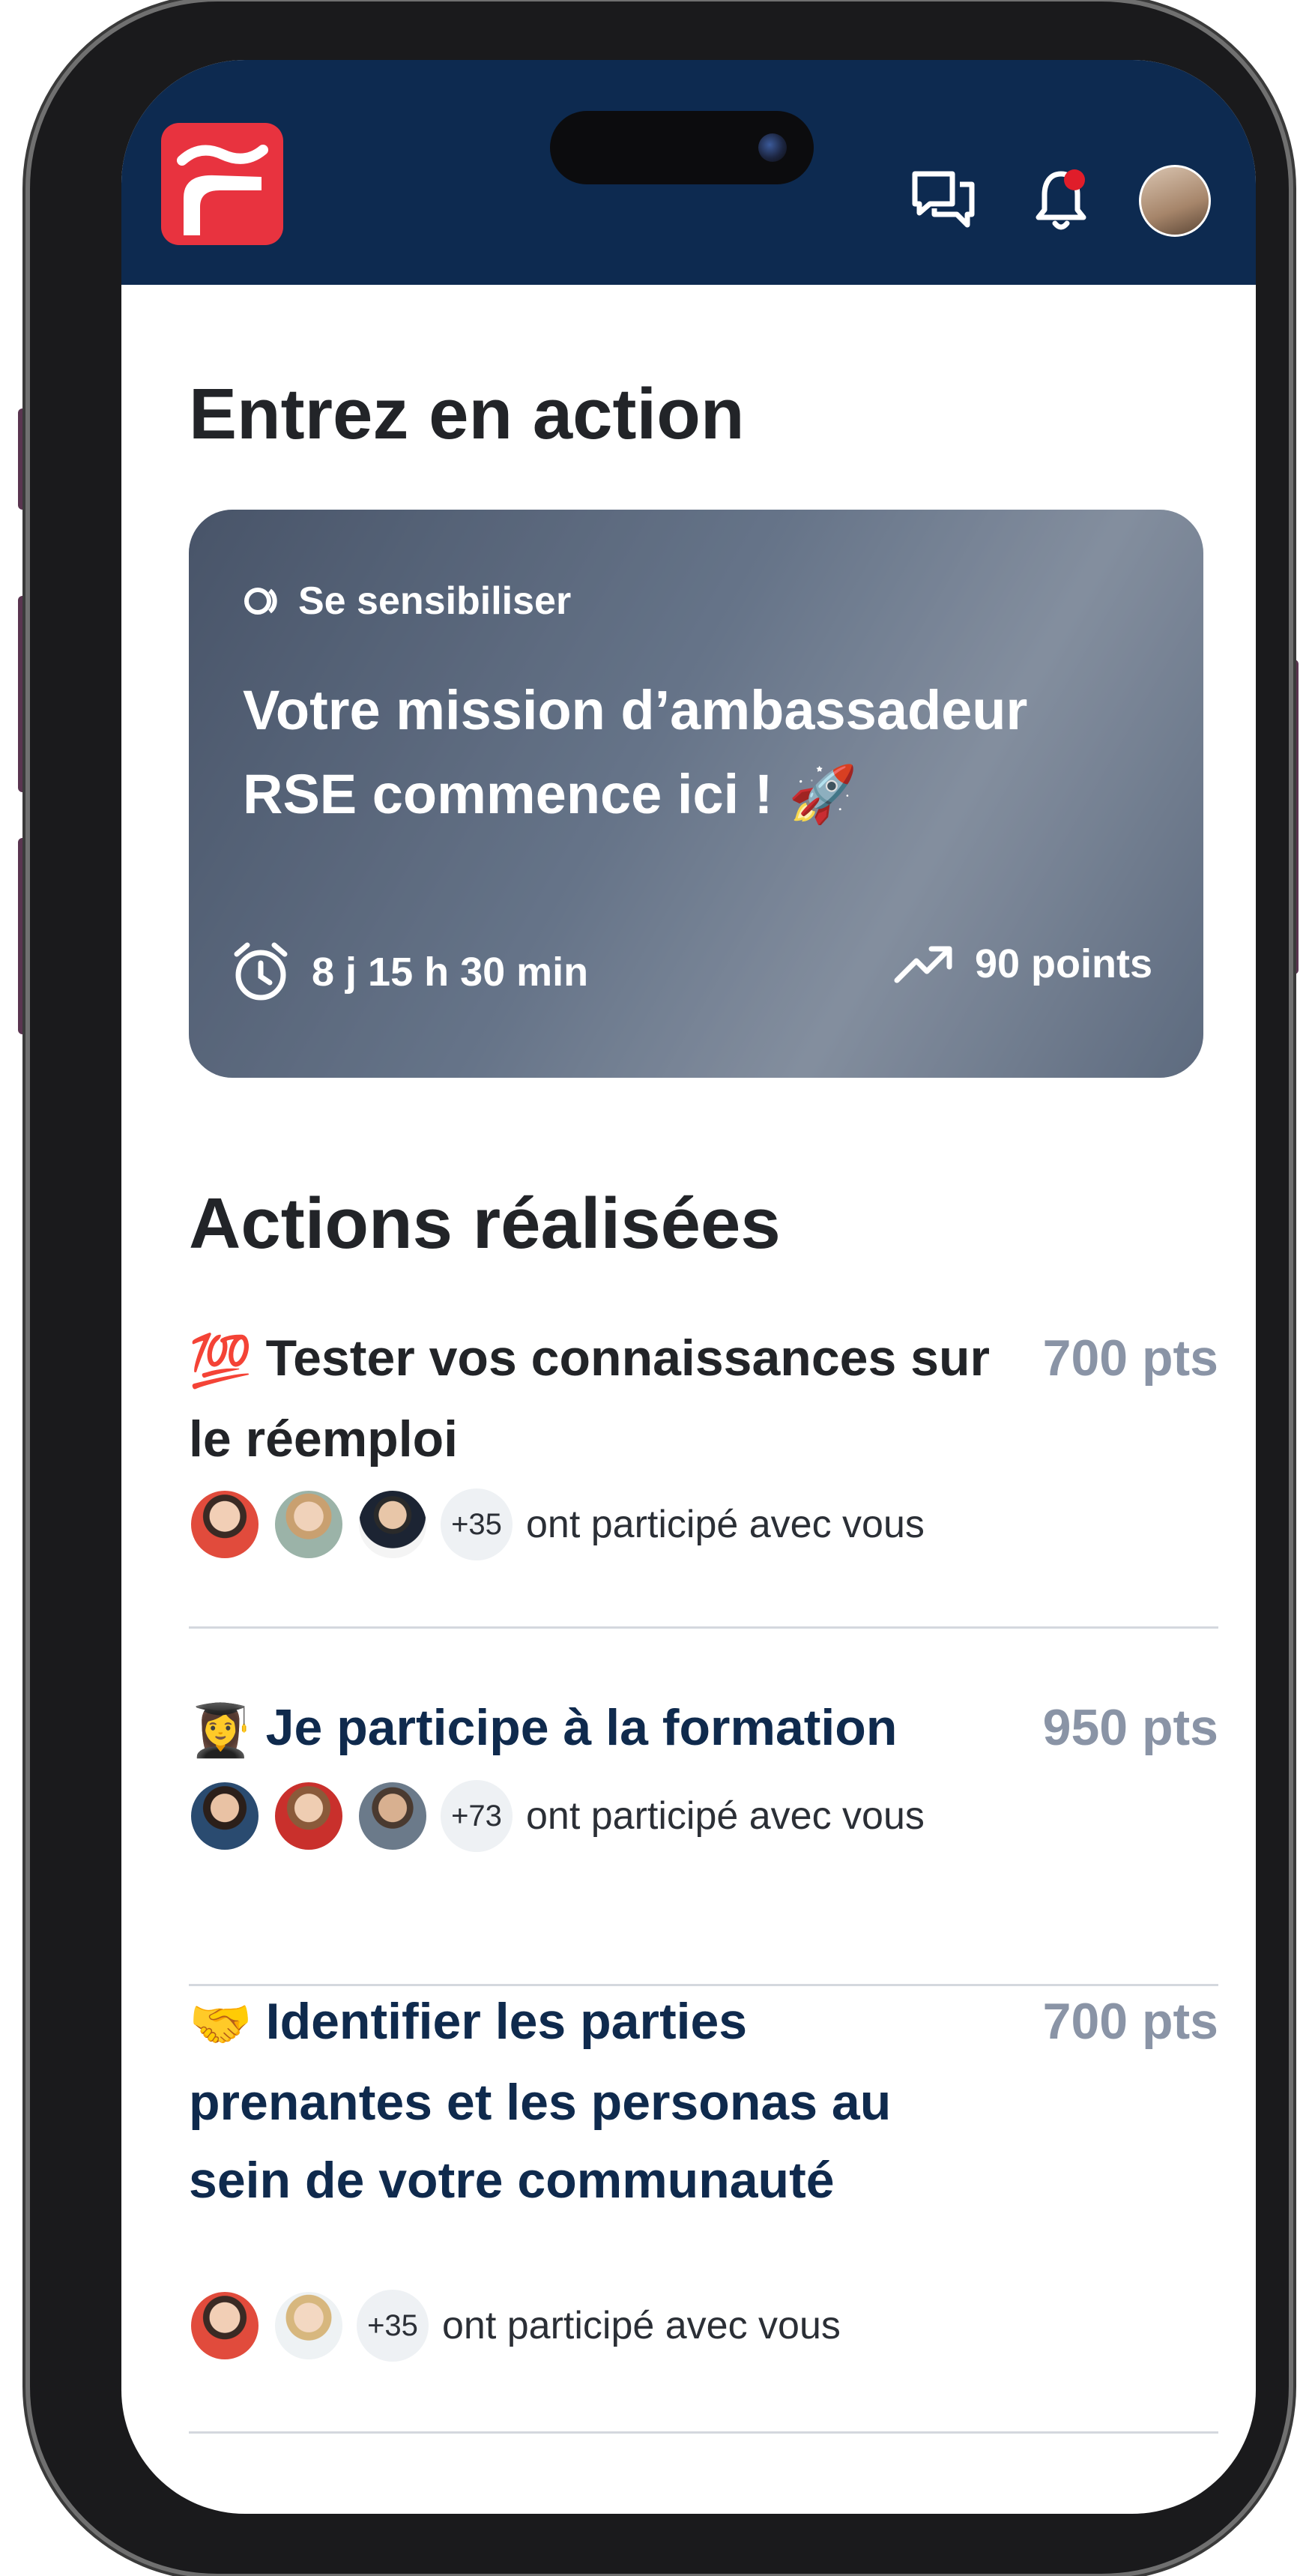  What do you see at coordinates (1074, 180) in the screenshot?
I see `notification-dot` at bounding box center [1074, 180].